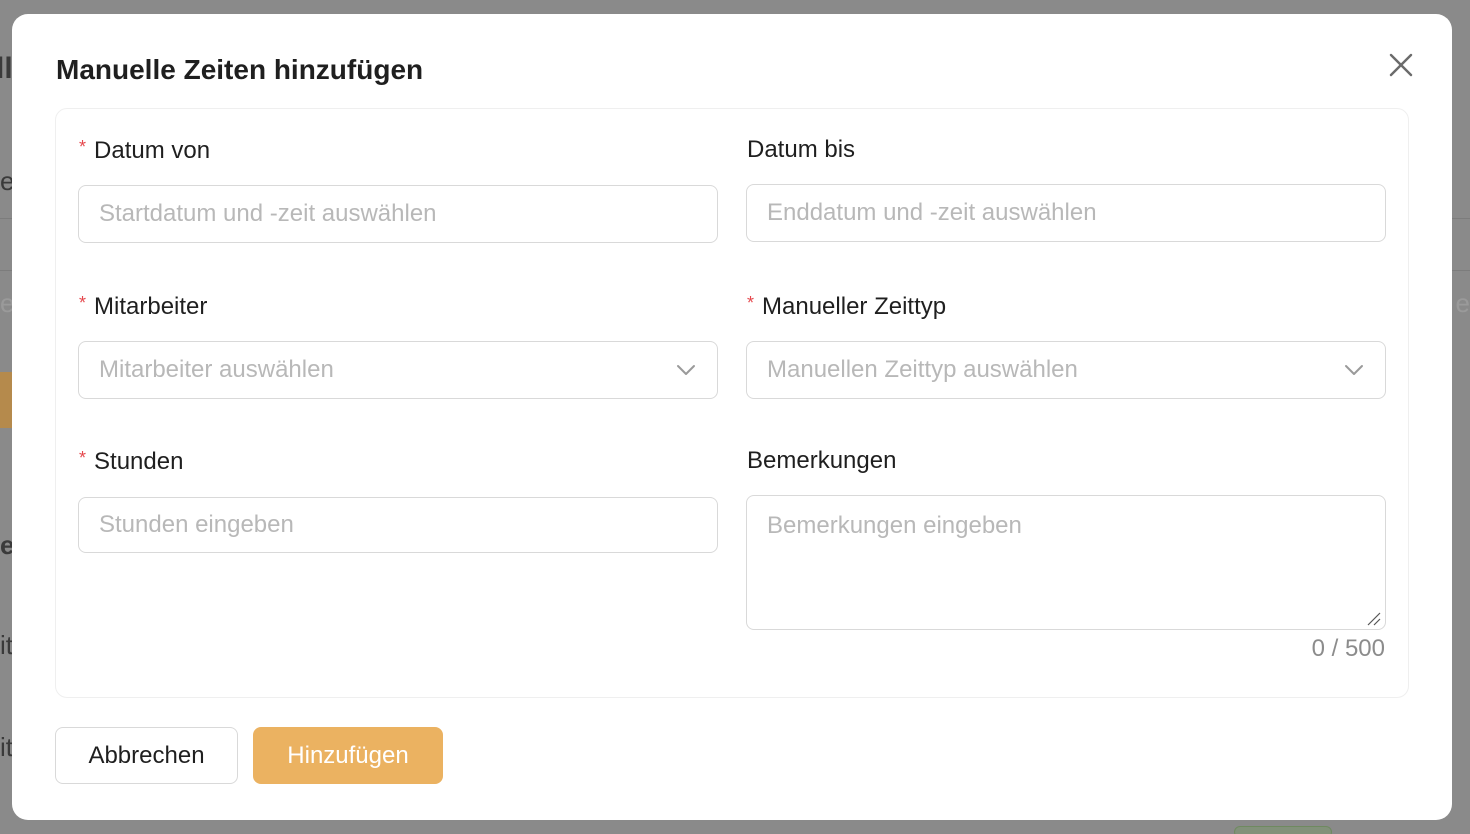 The height and width of the screenshot is (834, 1470). I want to click on date-from-input, so click(398, 214).